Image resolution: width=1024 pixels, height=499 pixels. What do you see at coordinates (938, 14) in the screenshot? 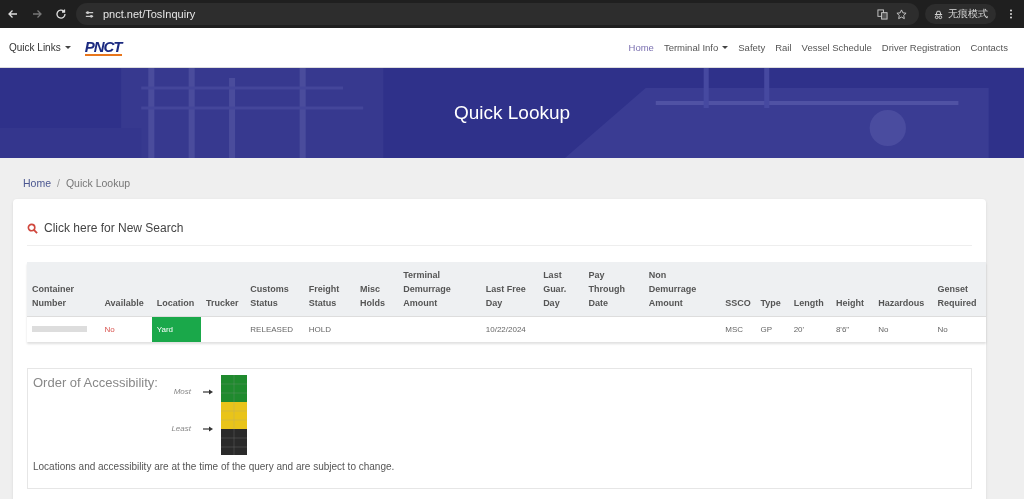
I see `incognito-icon` at bounding box center [938, 14].